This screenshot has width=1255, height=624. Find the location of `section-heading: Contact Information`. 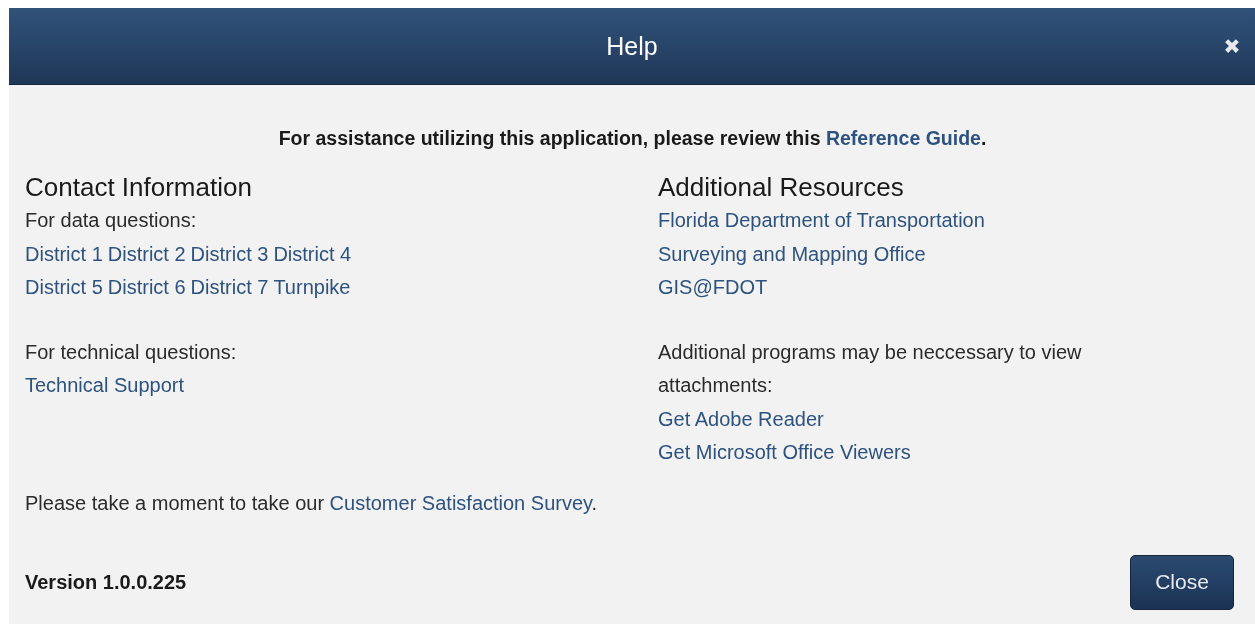

section-heading: Contact Information is located at coordinates (139, 187).